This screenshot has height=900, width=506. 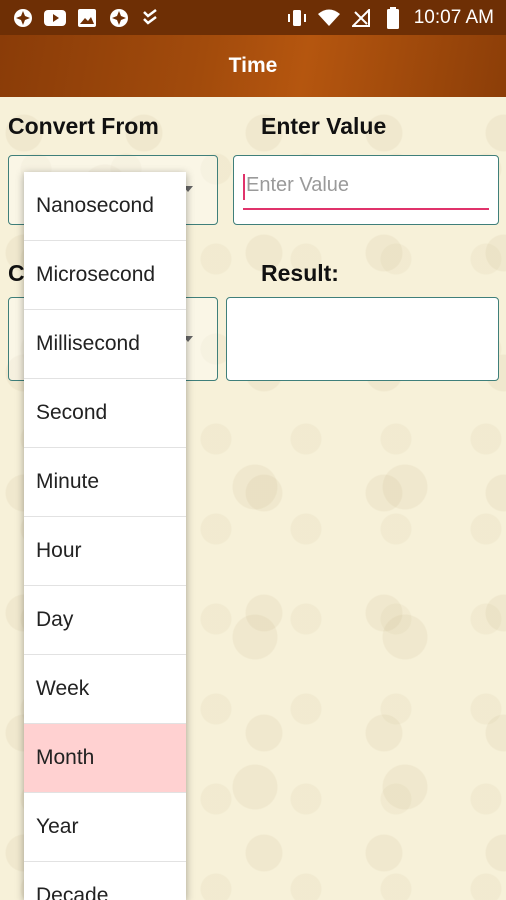 I want to click on dropdown-item-label: Nanosecond, so click(x=95, y=205).